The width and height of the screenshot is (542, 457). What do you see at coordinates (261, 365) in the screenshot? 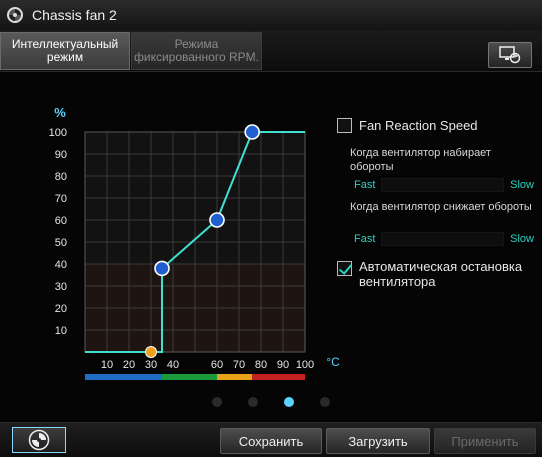
I see `x-tick-label: 80` at bounding box center [261, 365].